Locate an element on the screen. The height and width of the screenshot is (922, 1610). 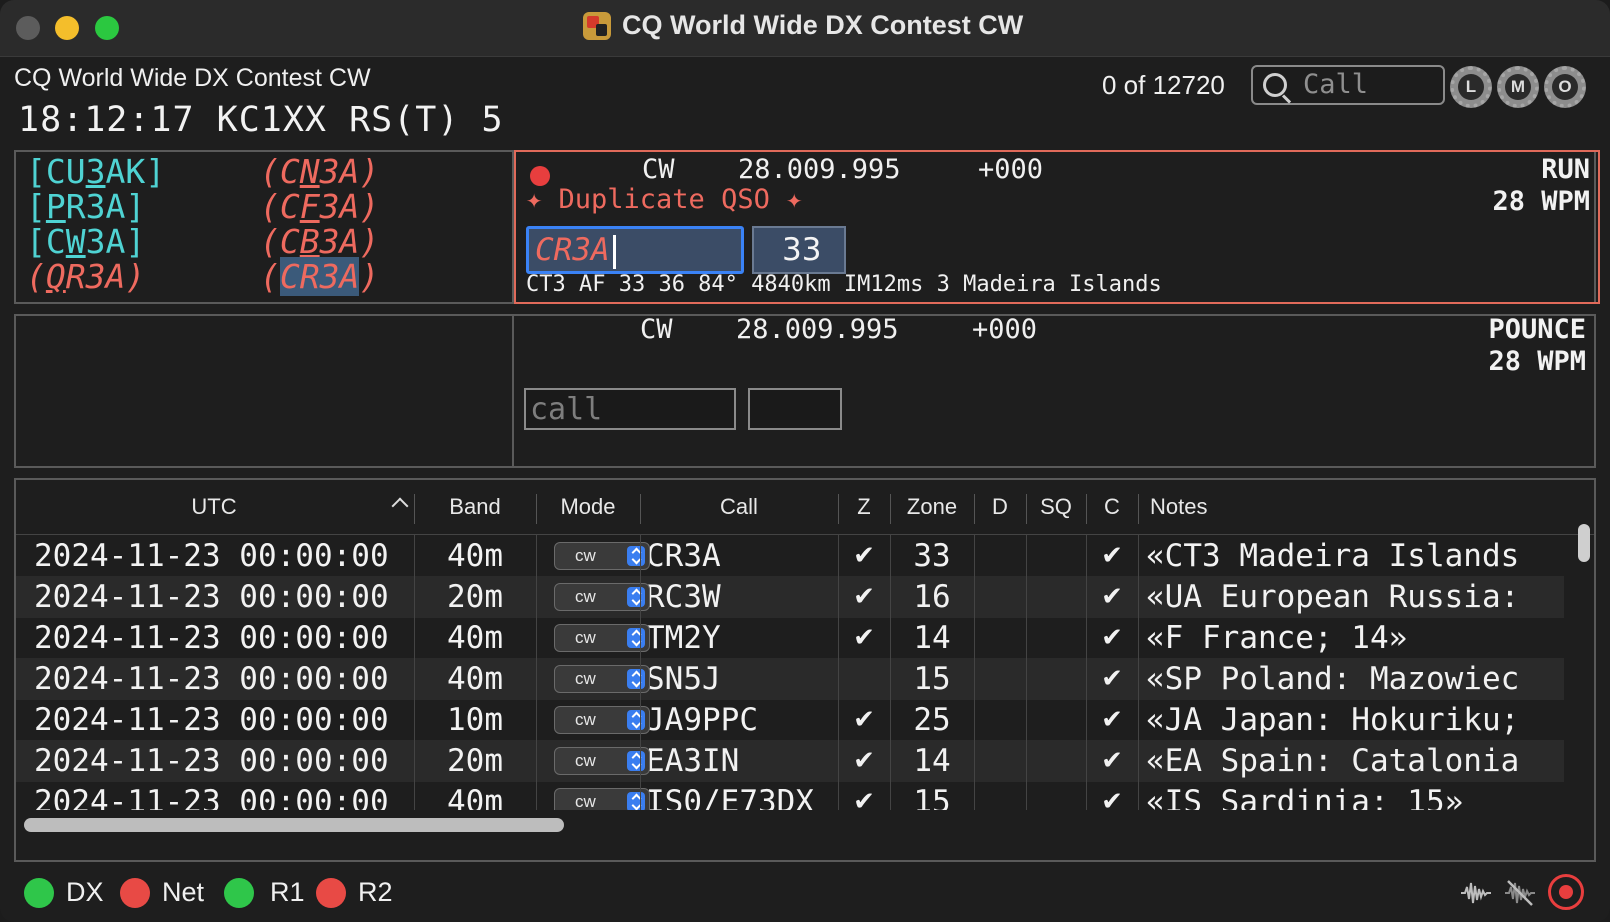
col-band: Band is located at coordinates (475, 507).